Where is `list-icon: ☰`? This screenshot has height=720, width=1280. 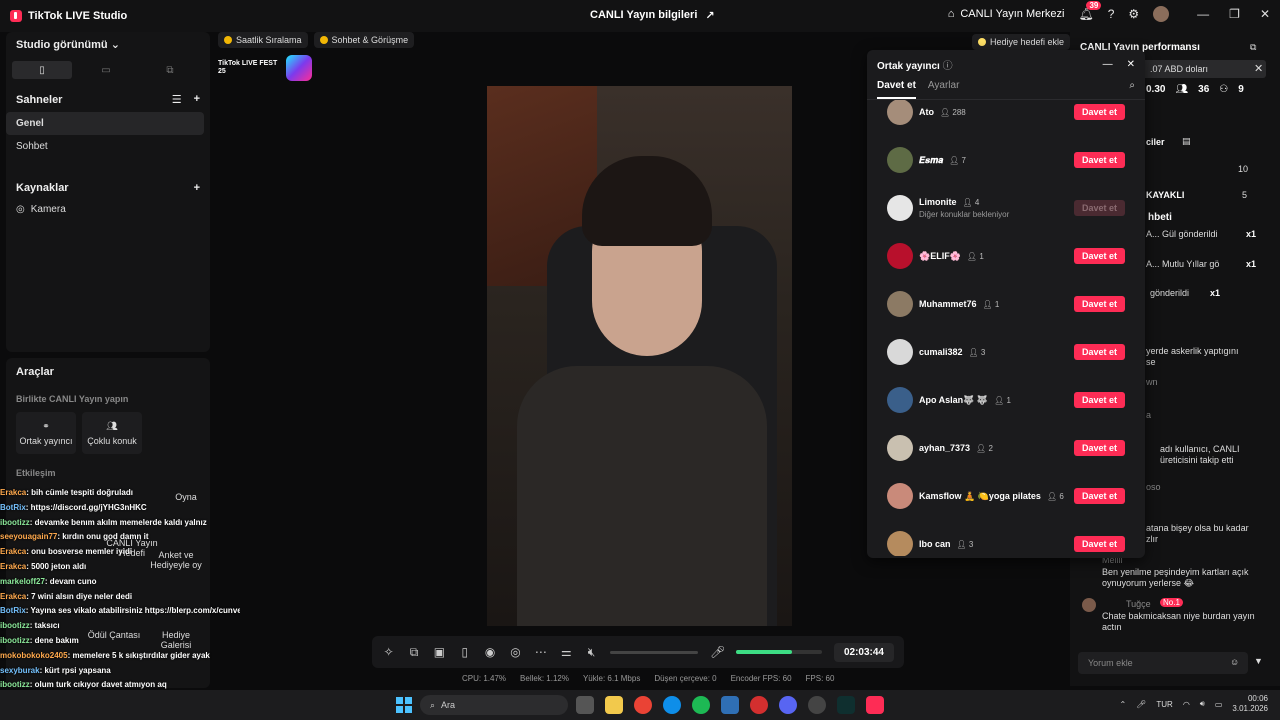
list-icon: ☰ is located at coordinates (177, 99).